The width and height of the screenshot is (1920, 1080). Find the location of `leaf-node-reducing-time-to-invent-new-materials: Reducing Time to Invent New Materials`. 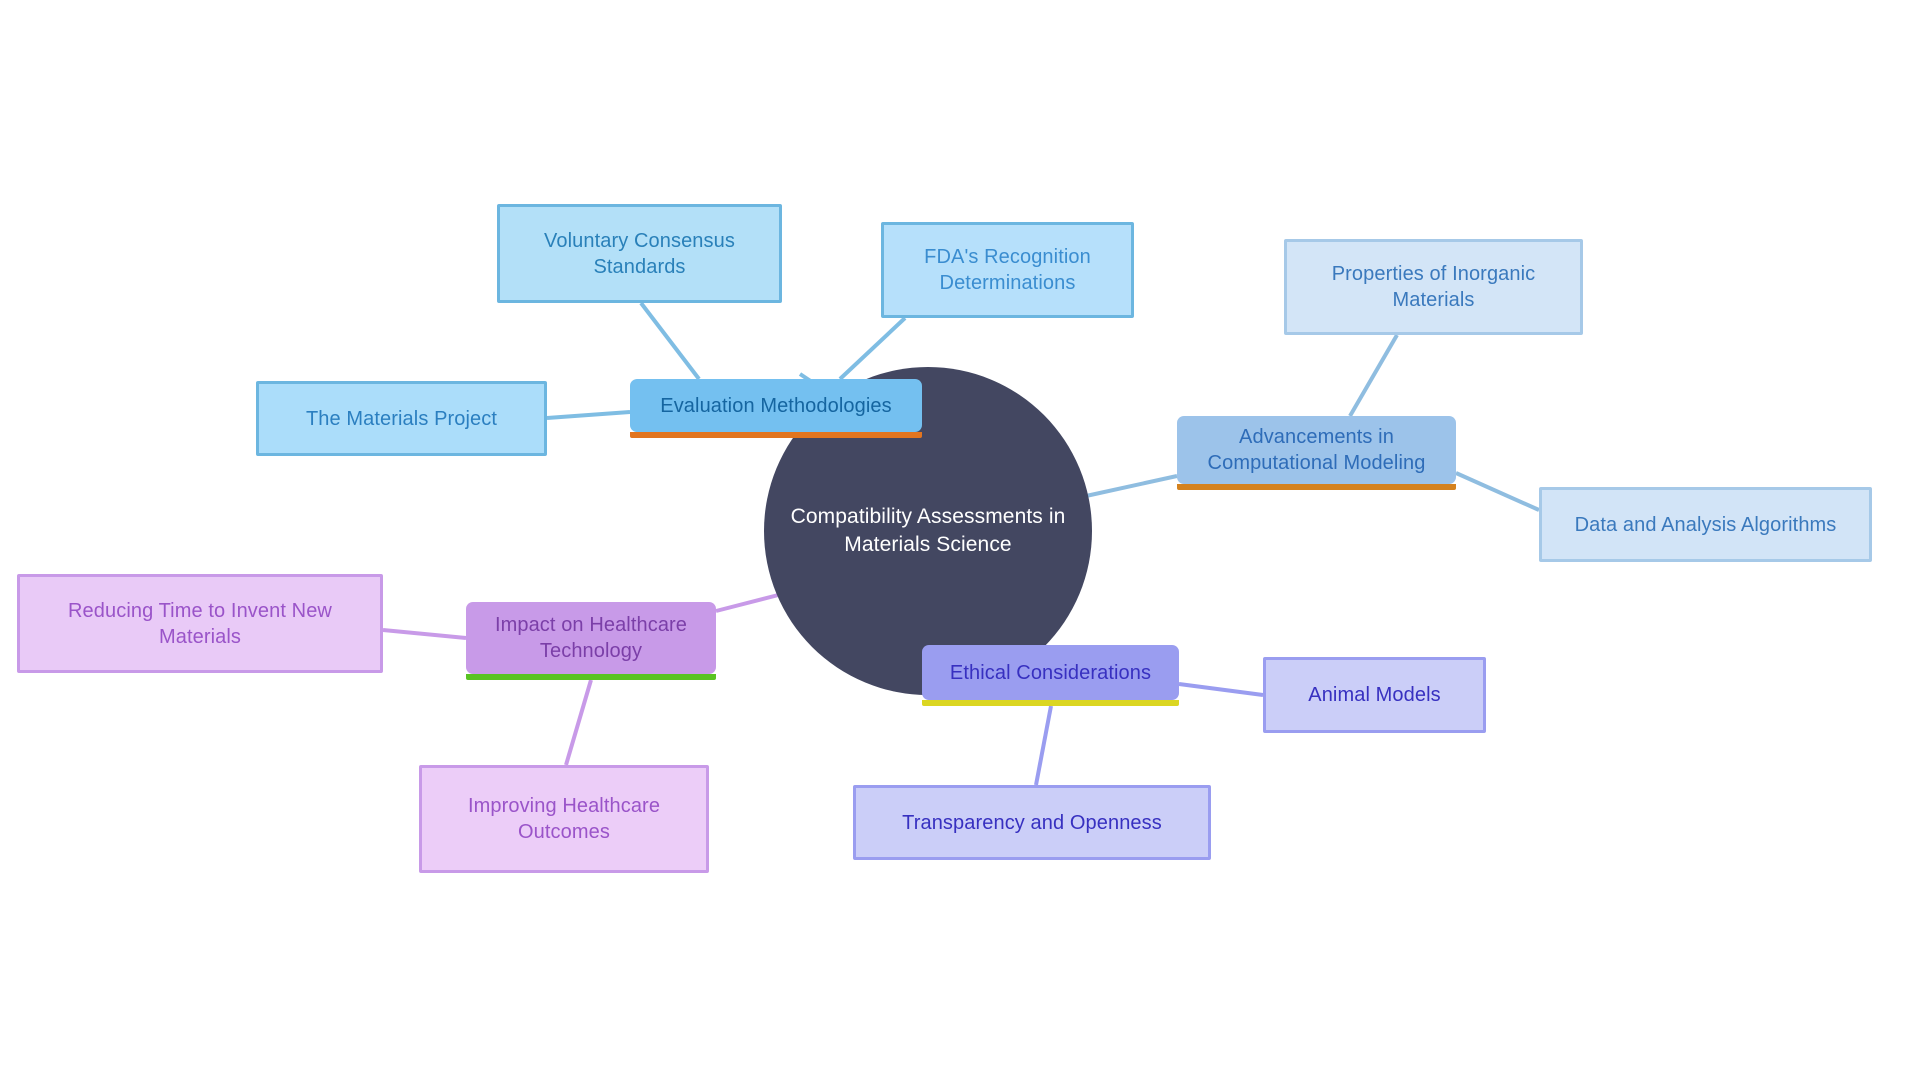

leaf-node-reducing-time-to-invent-new-materials: Reducing Time to Invent New Materials is located at coordinates (200, 623).